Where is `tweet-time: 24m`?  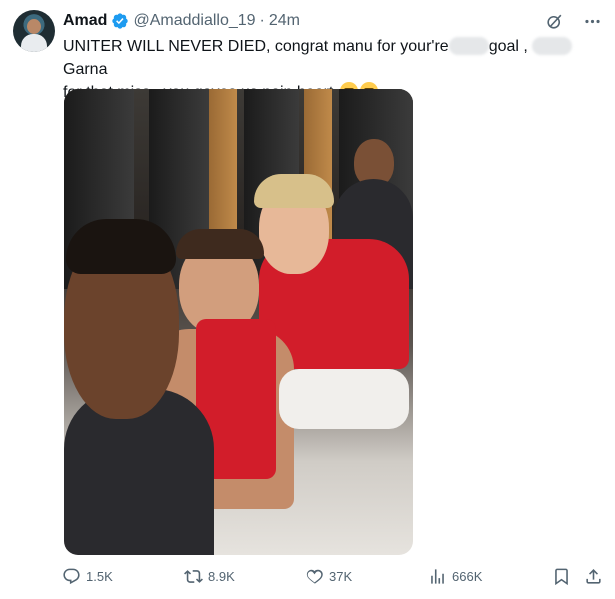
tweet-time: 24m is located at coordinates (284, 21).